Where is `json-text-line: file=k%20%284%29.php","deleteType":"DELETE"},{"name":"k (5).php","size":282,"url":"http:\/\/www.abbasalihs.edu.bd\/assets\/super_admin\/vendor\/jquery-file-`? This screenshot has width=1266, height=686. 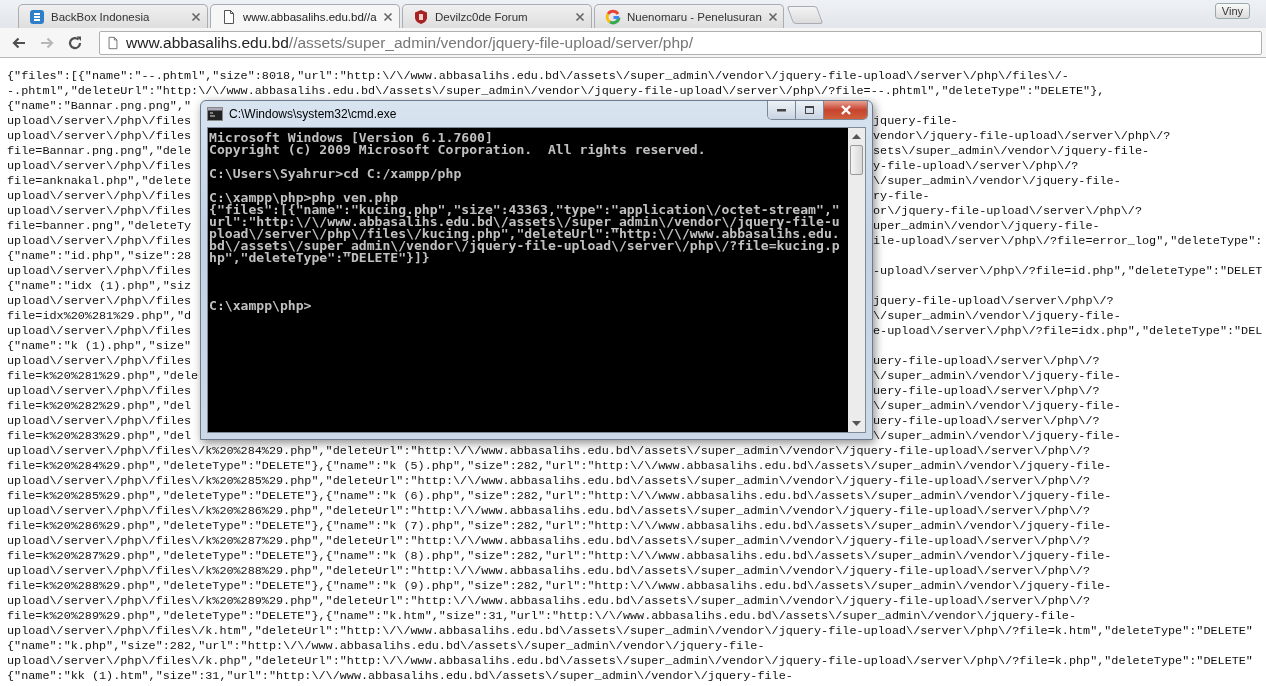
json-text-line: file=k%20%284%29.php","deleteType":"DELETE"},{"name":"k (5).php","size":282,"url":"http:\/\/www.abbasalihs.edu.bd\/assets\/super_admin\/vendor\/jquery-file- is located at coordinates (560, 466).